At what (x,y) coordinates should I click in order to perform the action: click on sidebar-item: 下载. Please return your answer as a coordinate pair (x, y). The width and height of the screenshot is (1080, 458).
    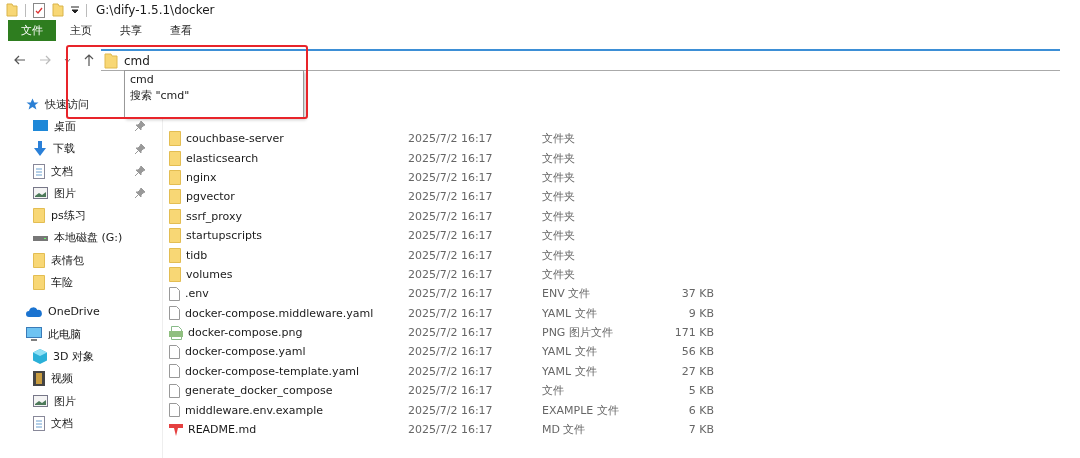
    Looking at the image, I should click on (81, 148).